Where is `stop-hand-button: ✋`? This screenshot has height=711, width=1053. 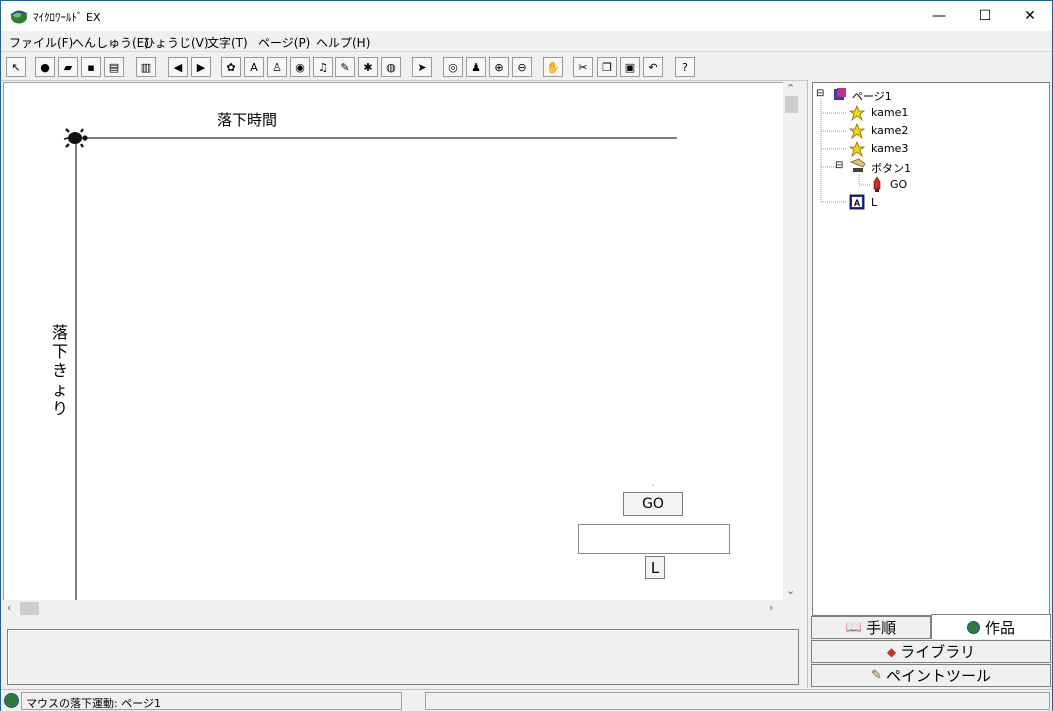 stop-hand-button: ✋ is located at coordinates (553, 67).